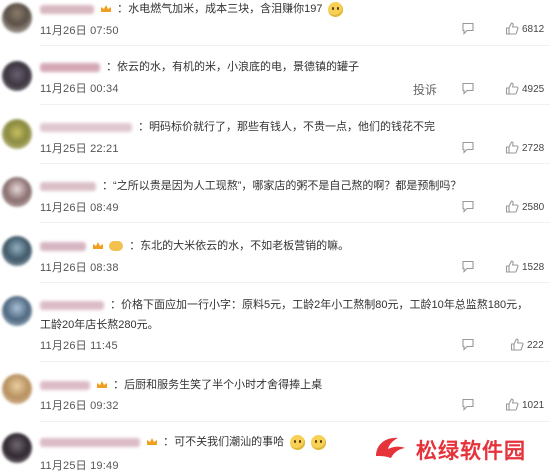 Image resolution: width=550 pixels, height=475 pixels. I want to click on comment-date: 11月25日 19:49, so click(79, 466).